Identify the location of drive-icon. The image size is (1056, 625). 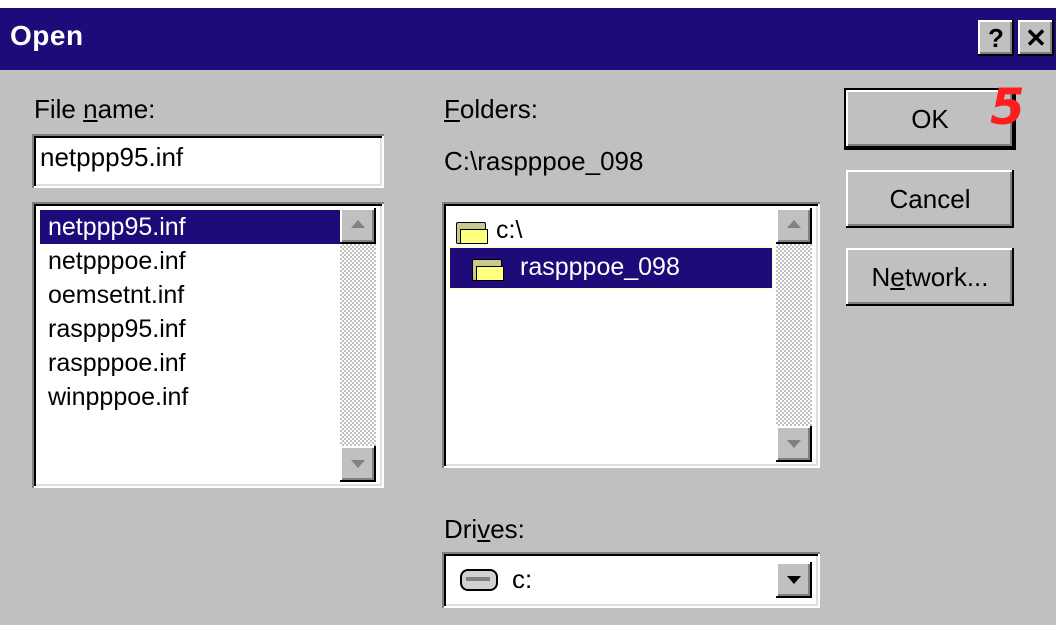
(479, 580).